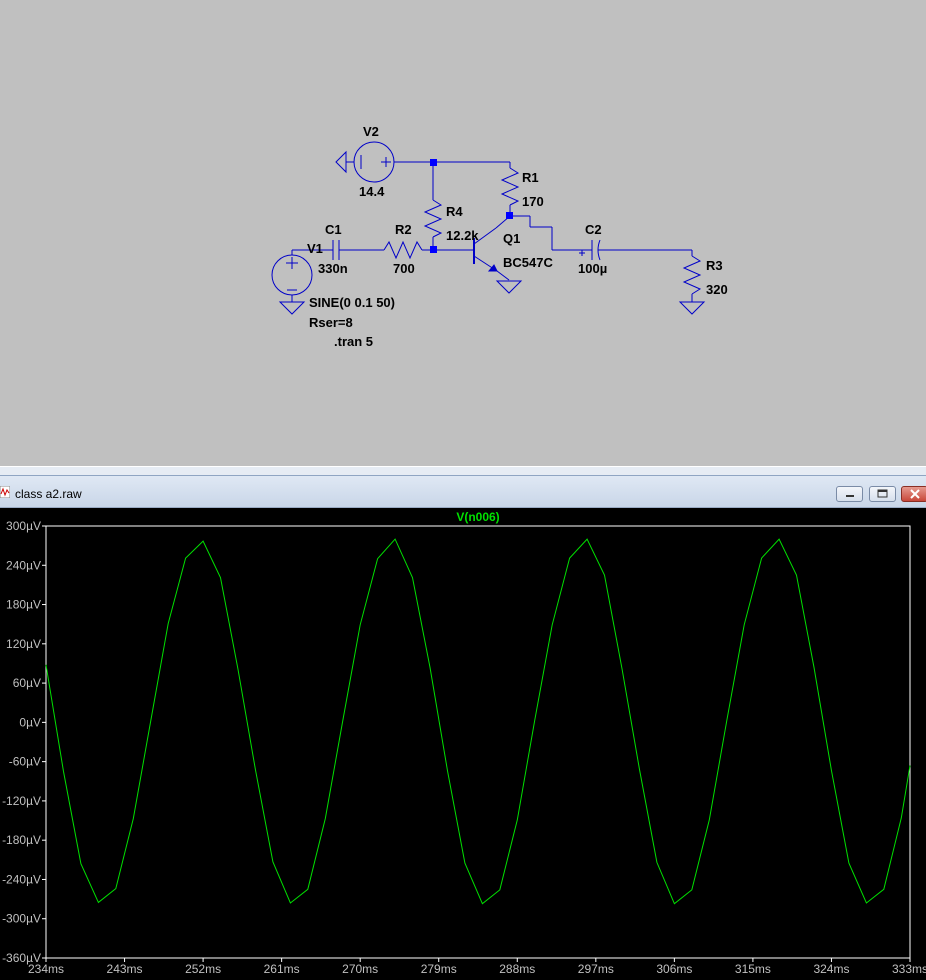  What do you see at coordinates (333, 268) in the screenshot?
I see `c1-value: 330n` at bounding box center [333, 268].